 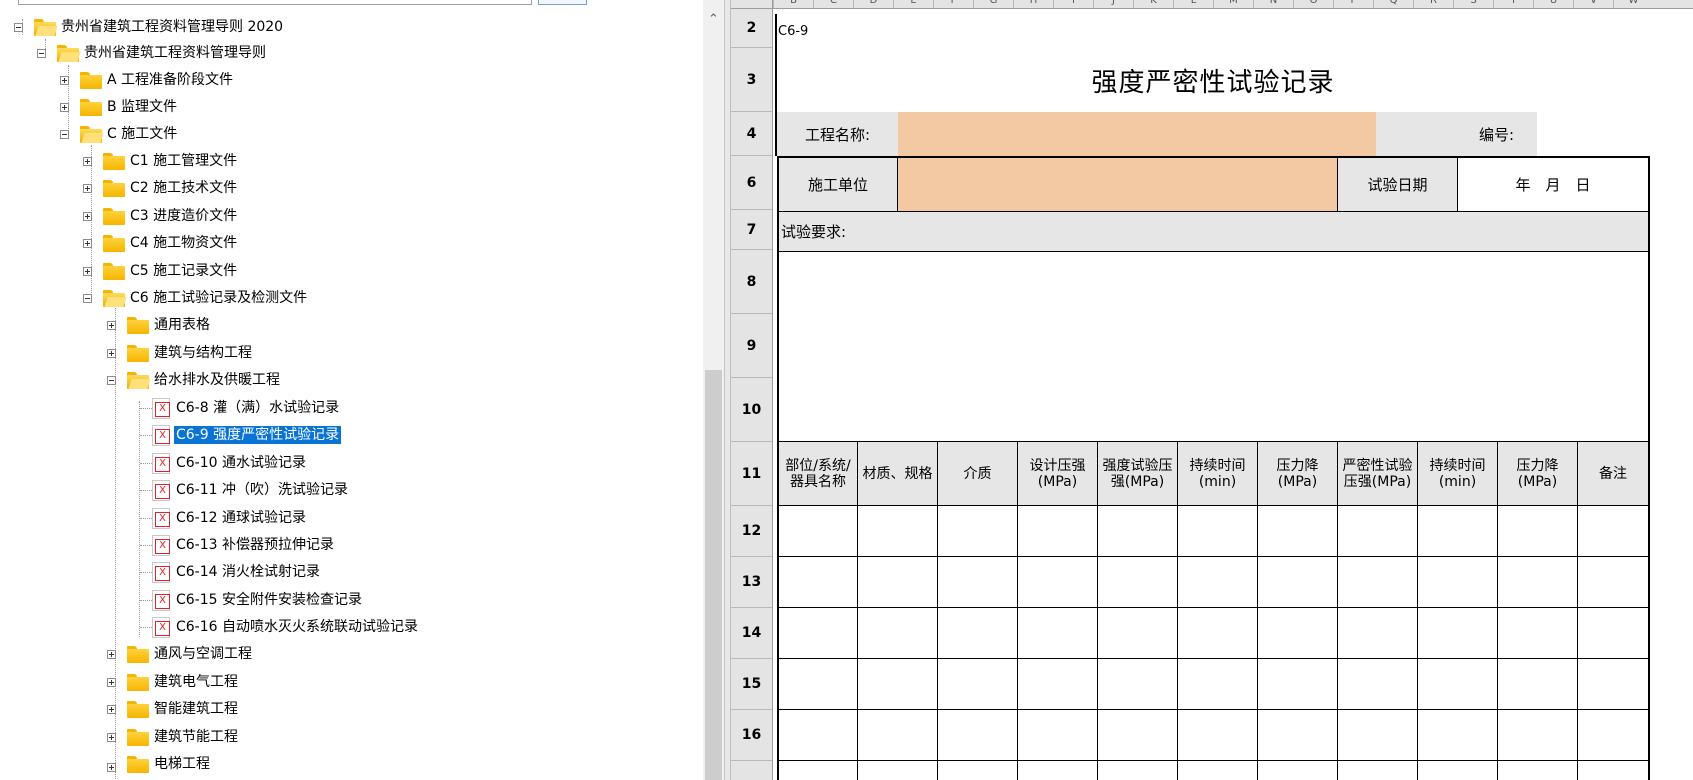 What do you see at coordinates (751, 183) in the screenshot?
I see `row-header-6: 6` at bounding box center [751, 183].